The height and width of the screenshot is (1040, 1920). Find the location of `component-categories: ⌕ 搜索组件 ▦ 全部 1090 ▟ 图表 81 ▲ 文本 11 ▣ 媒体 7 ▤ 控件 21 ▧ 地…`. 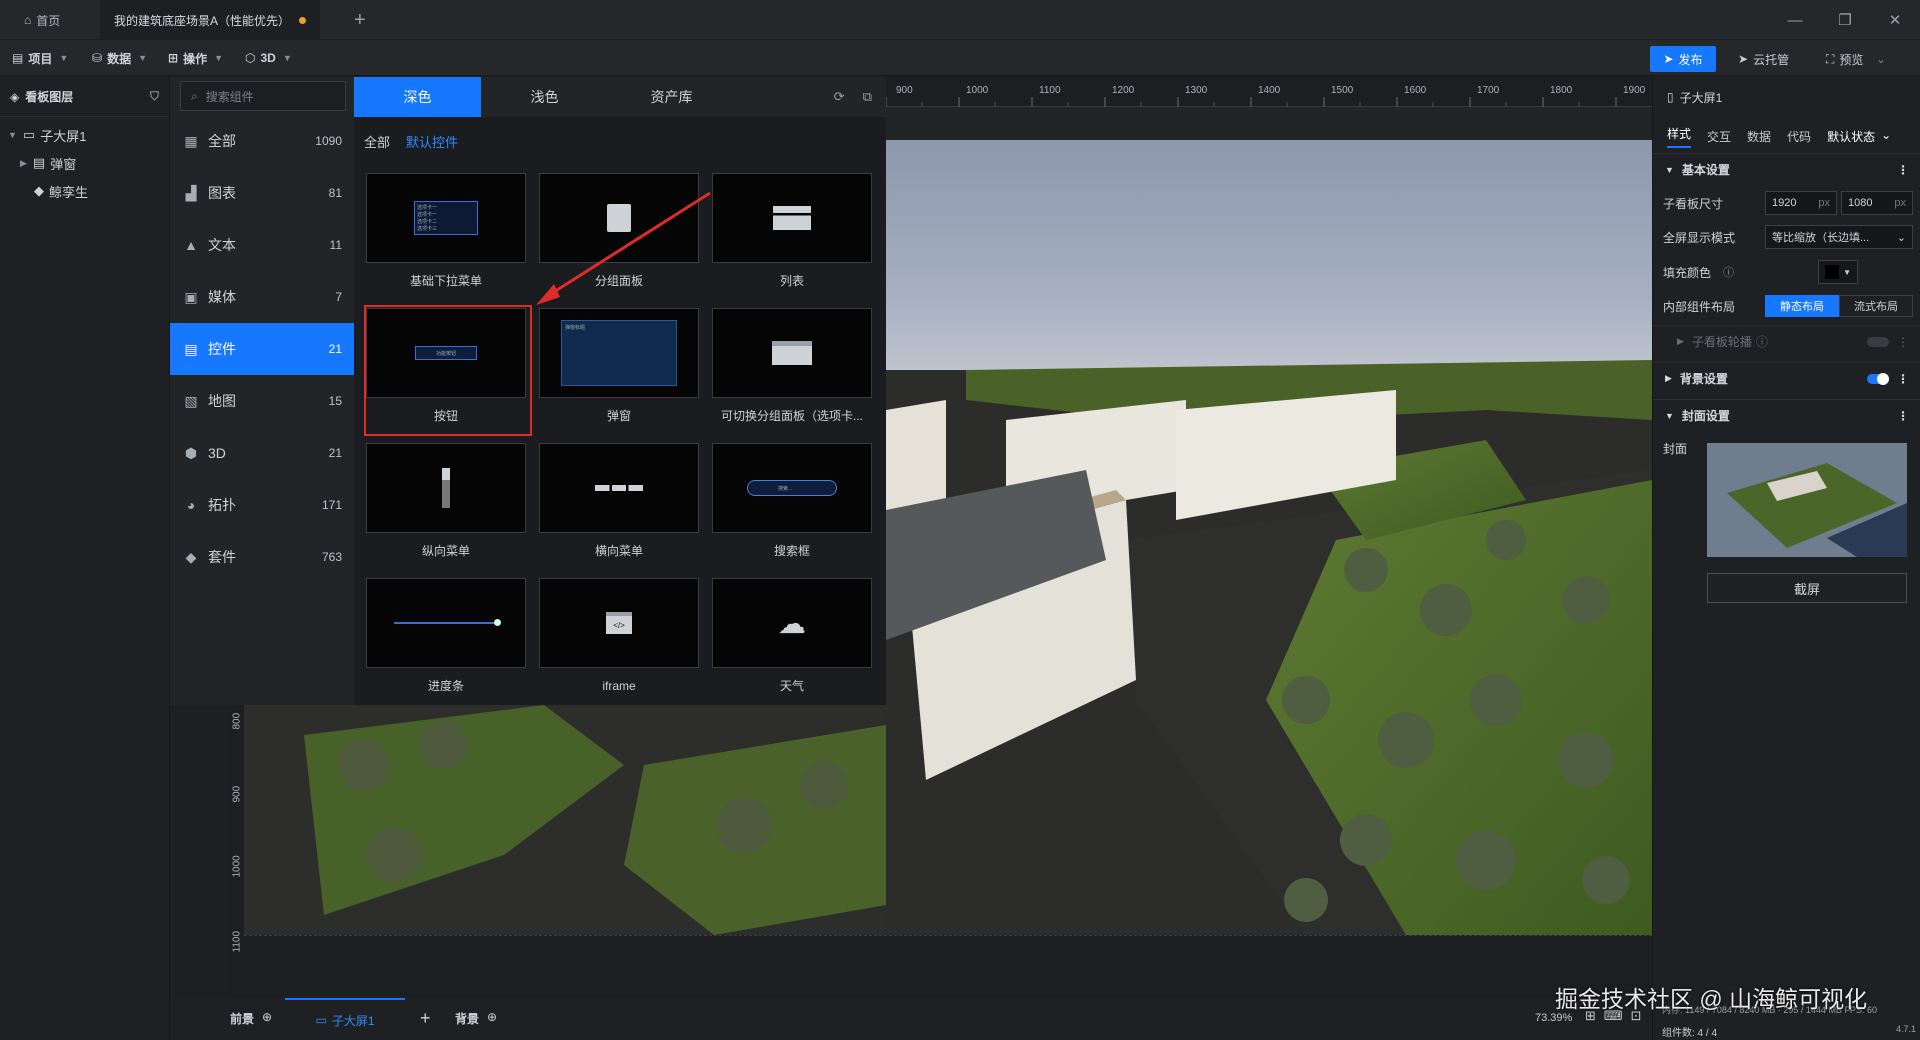

component-categories: ⌕ 搜索组件 ▦ 全部 1090 ▟ 图表 81 ▲ 文本 11 ▣ 媒体 7 ▤ 控件 21 ▧ 地… is located at coordinates (262, 391).